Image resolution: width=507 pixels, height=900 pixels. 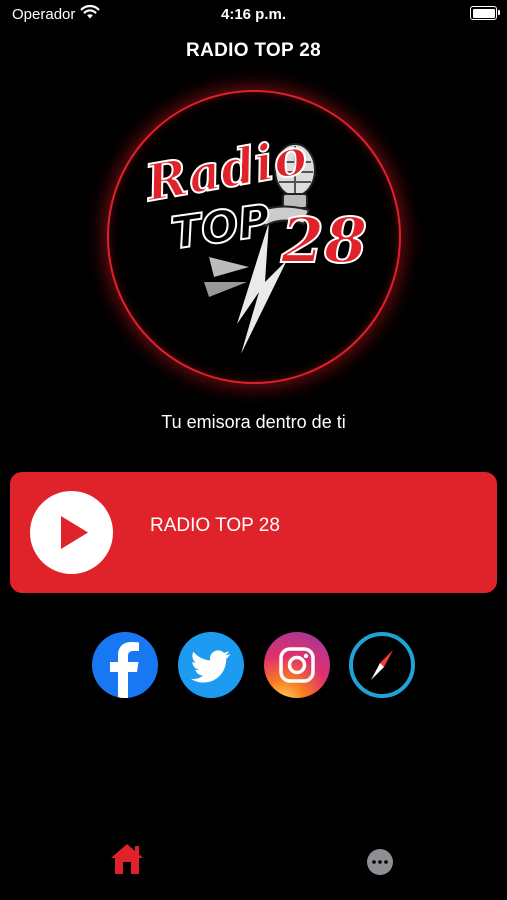 What do you see at coordinates (324, 240) in the screenshot?
I see `logo-text-28: 28` at bounding box center [324, 240].